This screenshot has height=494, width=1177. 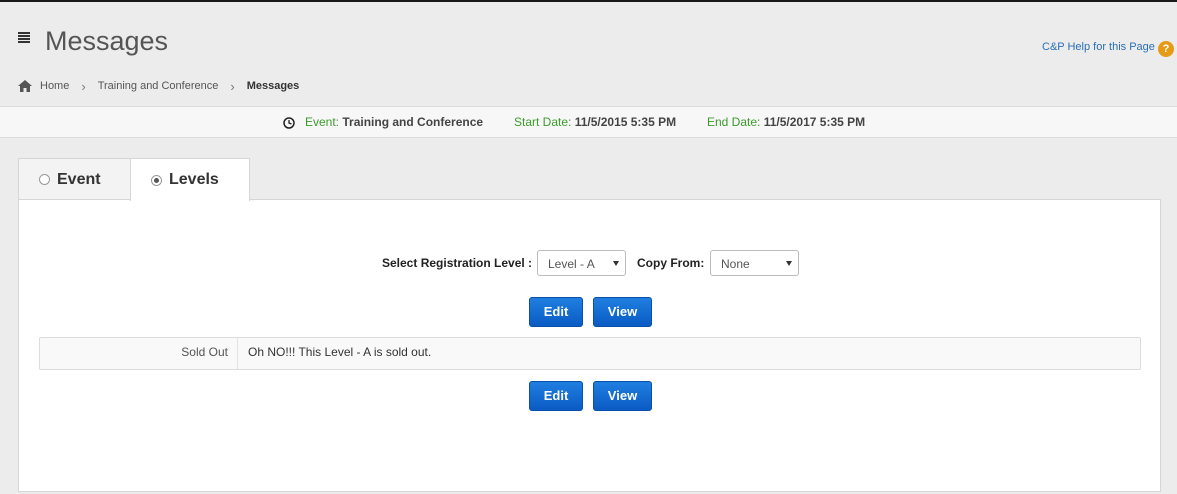 What do you see at coordinates (734, 122) in the screenshot?
I see `end-date-label: End Date:` at bounding box center [734, 122].